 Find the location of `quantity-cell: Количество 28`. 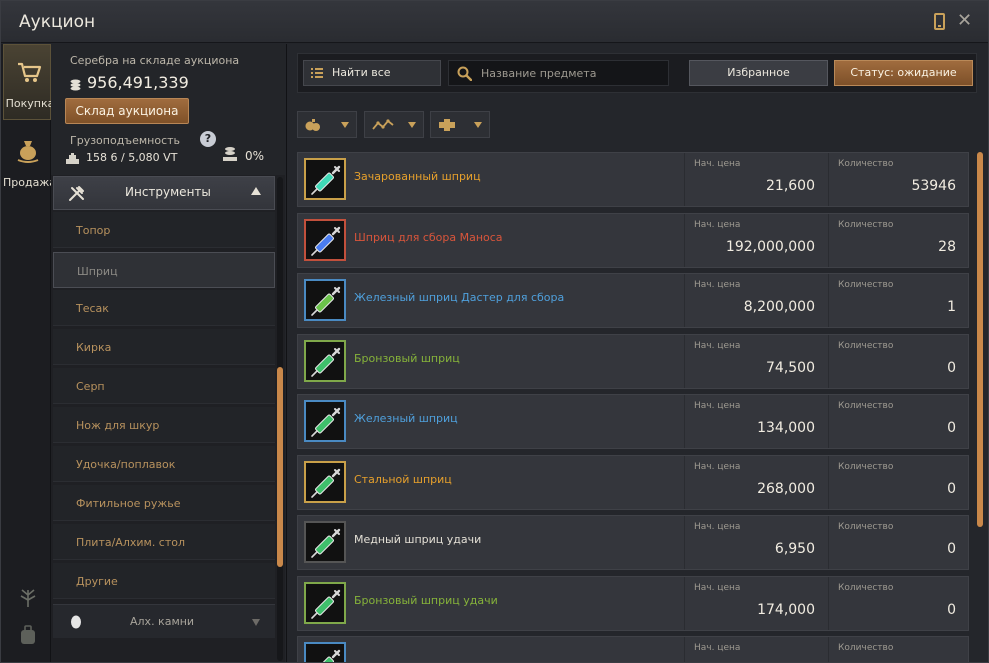

quantity-cell: Количество 28 is located at coordinates (898, 240).